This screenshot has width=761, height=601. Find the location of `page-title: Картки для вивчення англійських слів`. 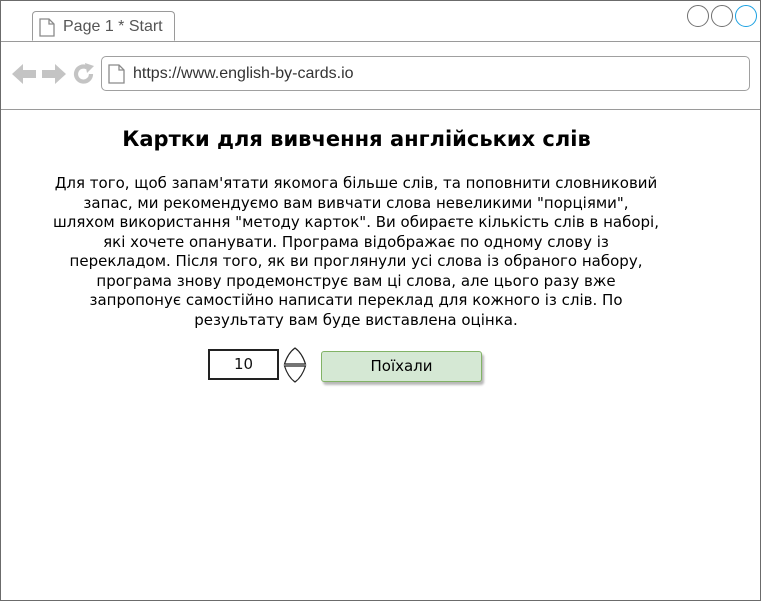

page-title: Картки для вивчення англійських слів is located at coordinates (356, 139).